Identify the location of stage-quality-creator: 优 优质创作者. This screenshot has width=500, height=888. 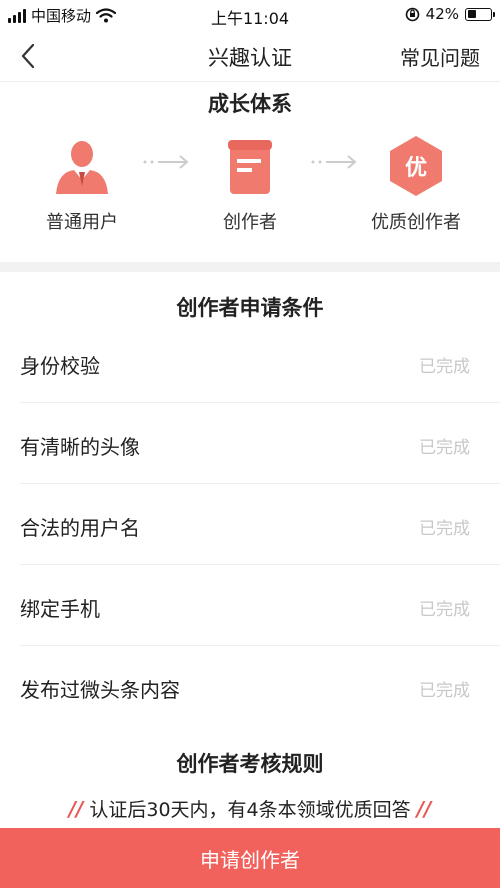
(416, 184).